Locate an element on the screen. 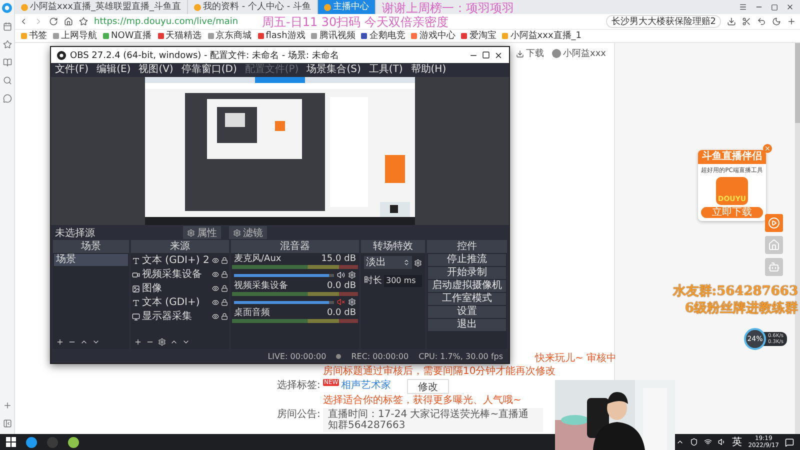  bookmark: 小阿益xxx直播_1 is located at coordinates (542, 36).